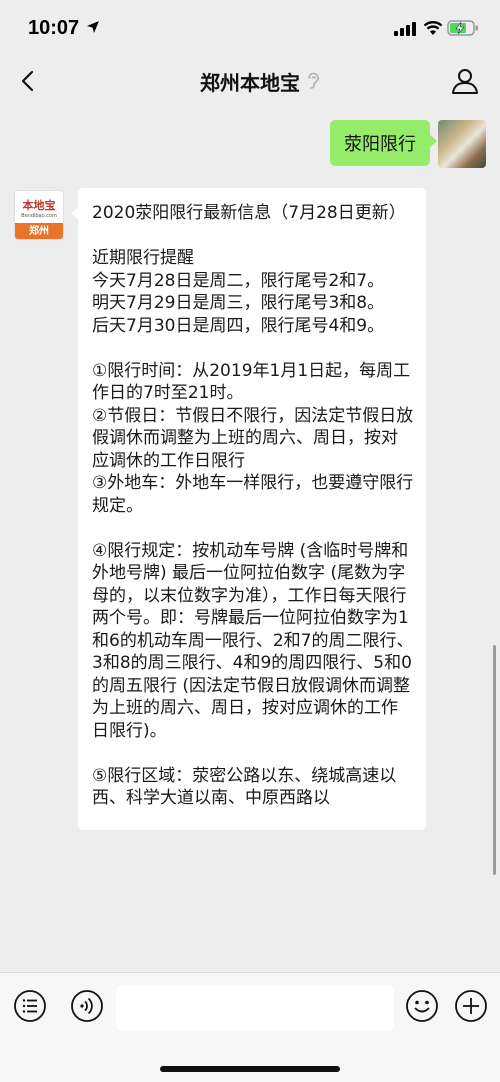 The width and height of the screenshot is (500, 1082). Describe the element at coordinates (313, 80) in the screenshot. I see `ear-icon` at that location.